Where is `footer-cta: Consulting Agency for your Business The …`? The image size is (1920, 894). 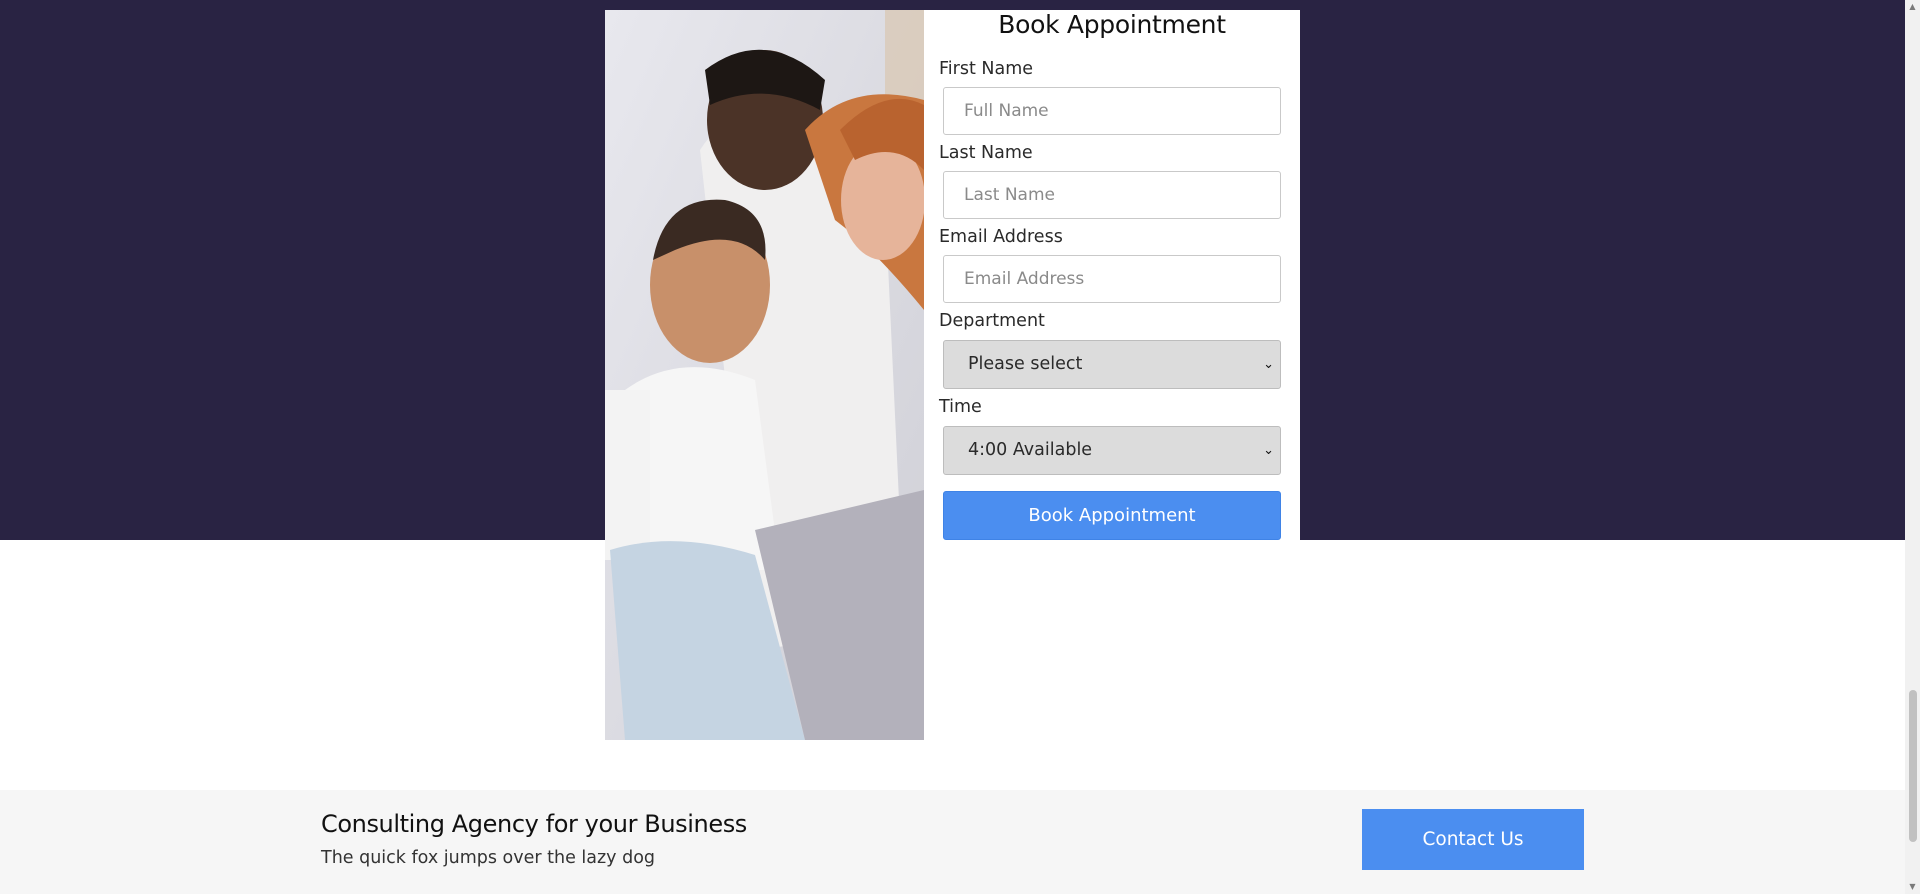 footer-cta: Consulting Agency for your Business The … is located at coordinates (952, 842).